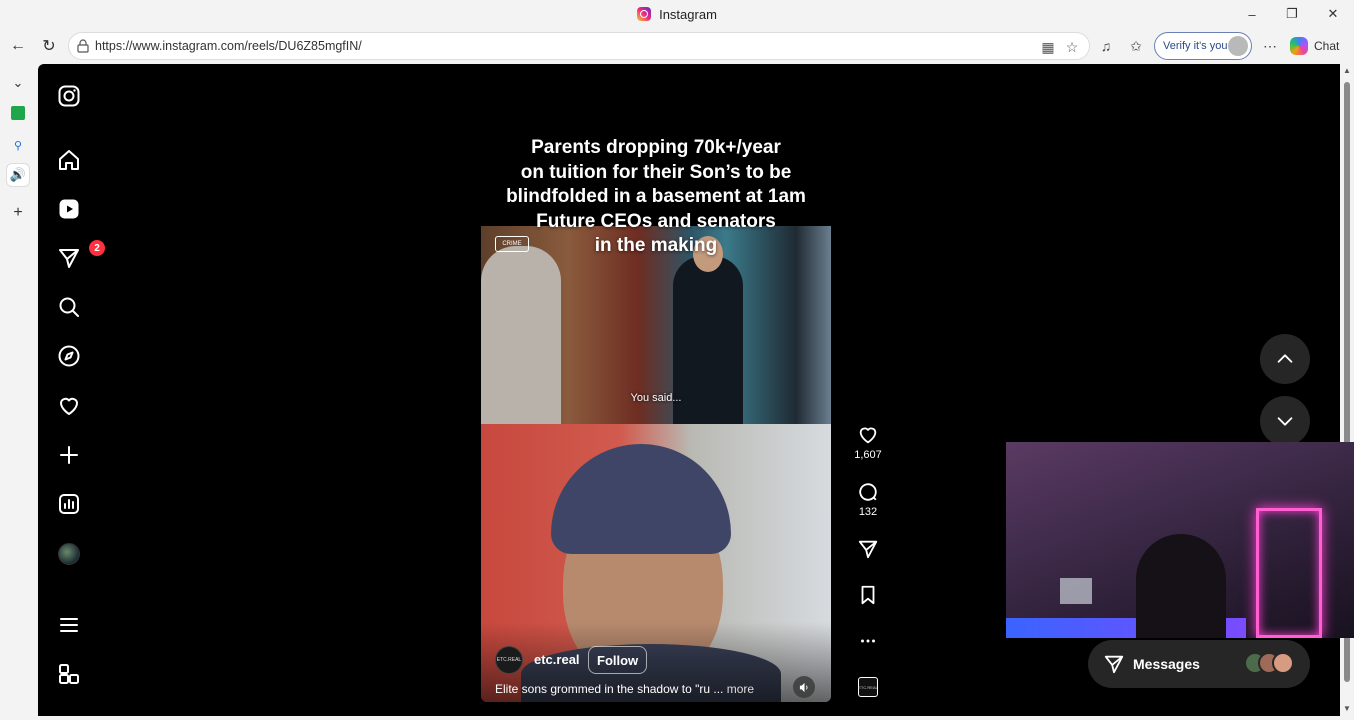 The image size is (1354, 720). Describe the element at coordinates (1072, 47) in the screenshot. I see `favorite-star-icon: ☆` at that location.